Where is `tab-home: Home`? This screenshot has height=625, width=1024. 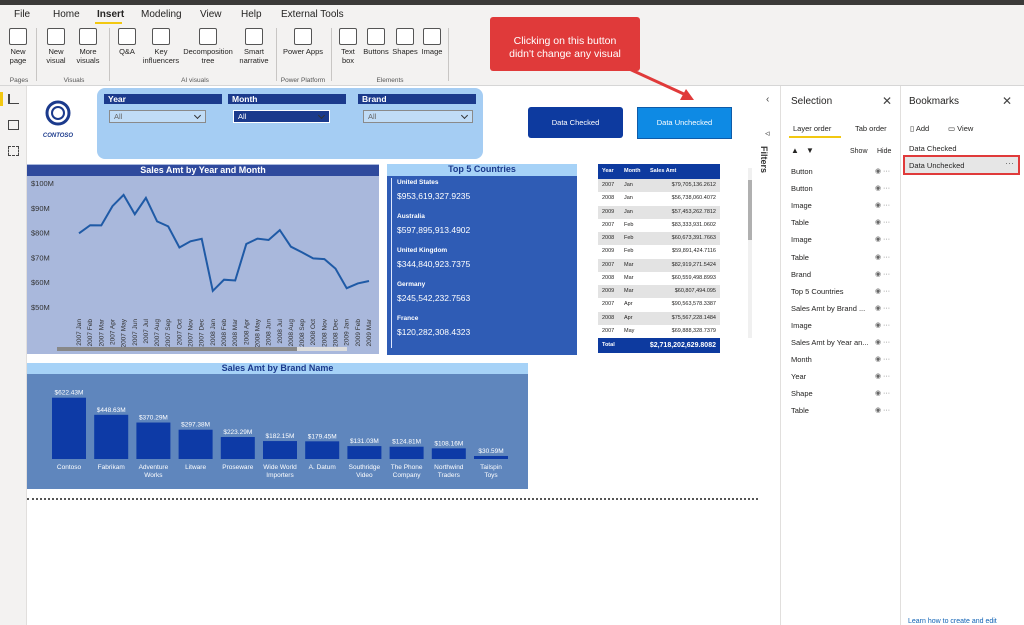
tab-home: Home is located at coordinates (66, 14).